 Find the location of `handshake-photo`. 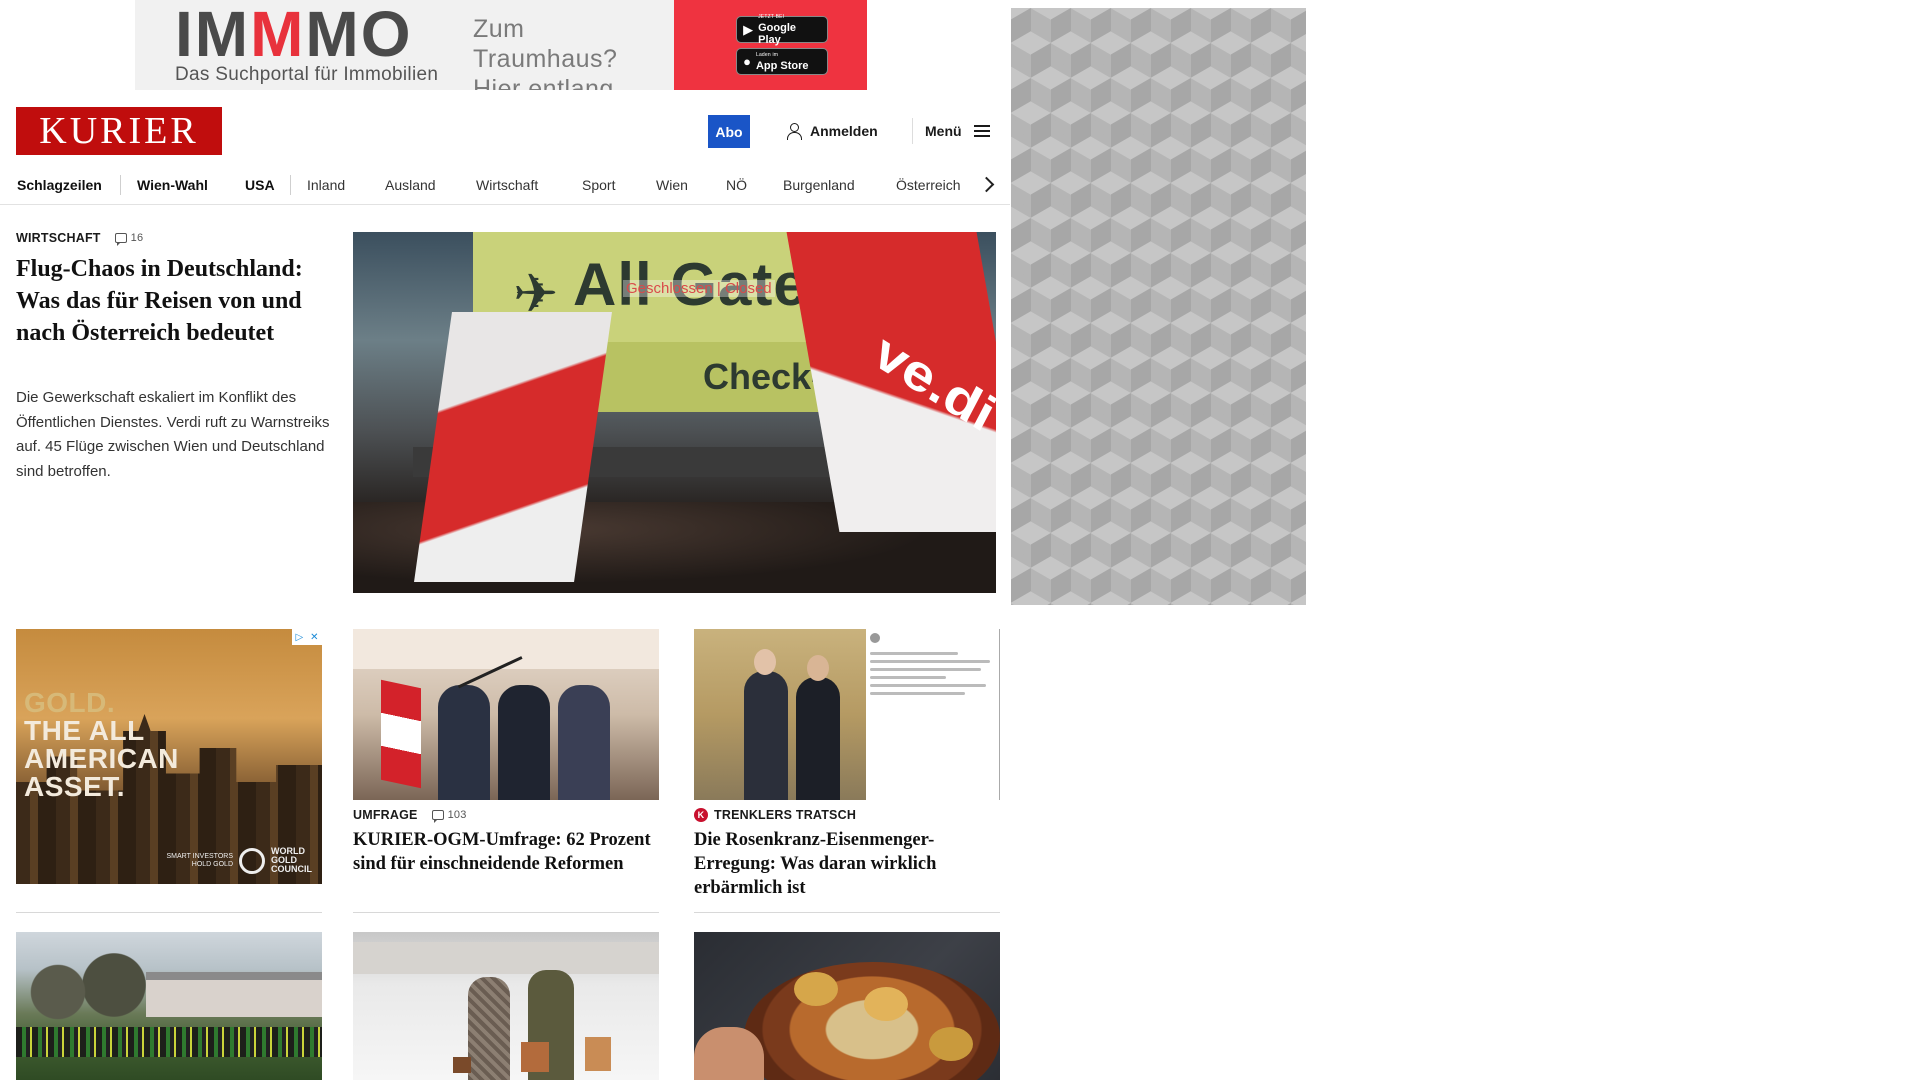

handshake-photo is located at coordinates (780, 714).